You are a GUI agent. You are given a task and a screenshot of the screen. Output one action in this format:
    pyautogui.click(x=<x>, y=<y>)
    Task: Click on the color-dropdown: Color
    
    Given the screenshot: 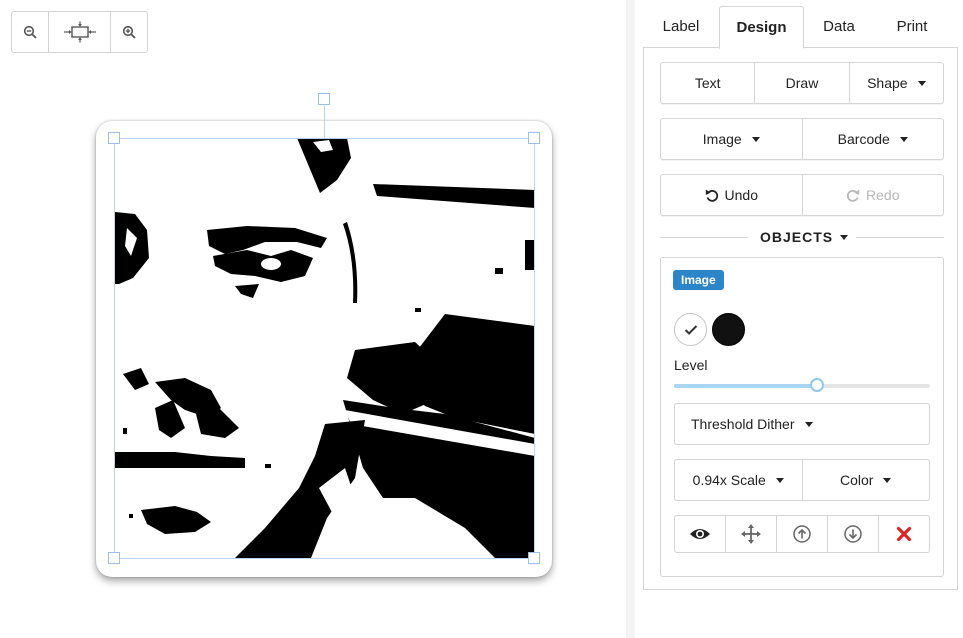 What is the action you would take?
    pyautogui.click(x=865, y=480)
    